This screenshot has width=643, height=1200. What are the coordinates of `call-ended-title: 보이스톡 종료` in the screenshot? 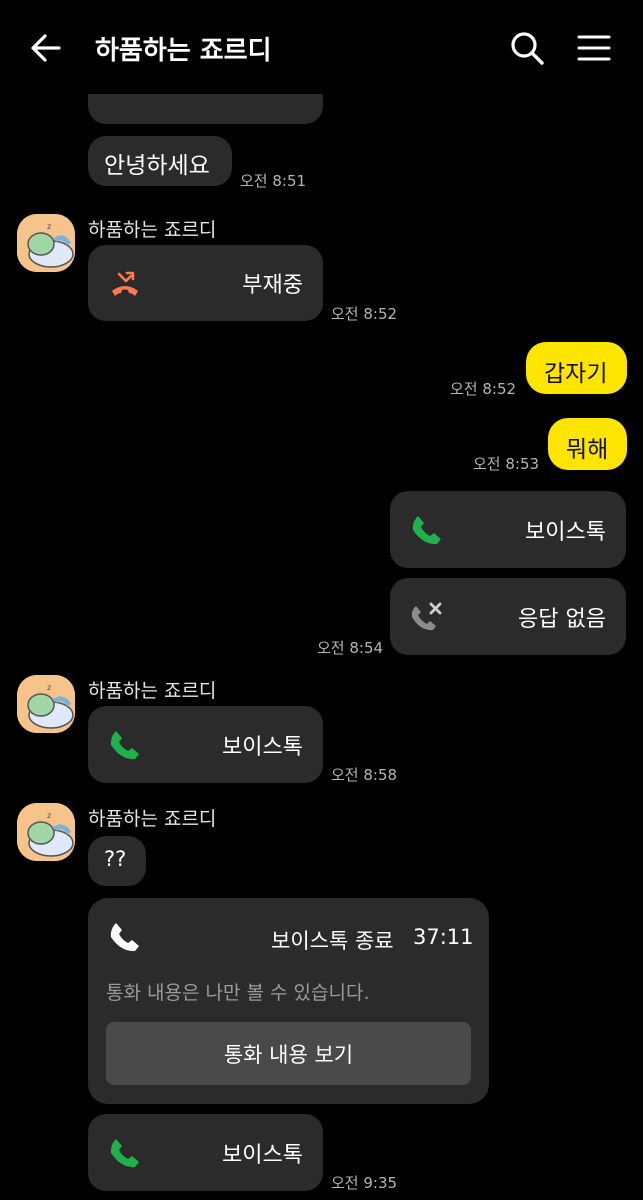 It's located at (332, 941).